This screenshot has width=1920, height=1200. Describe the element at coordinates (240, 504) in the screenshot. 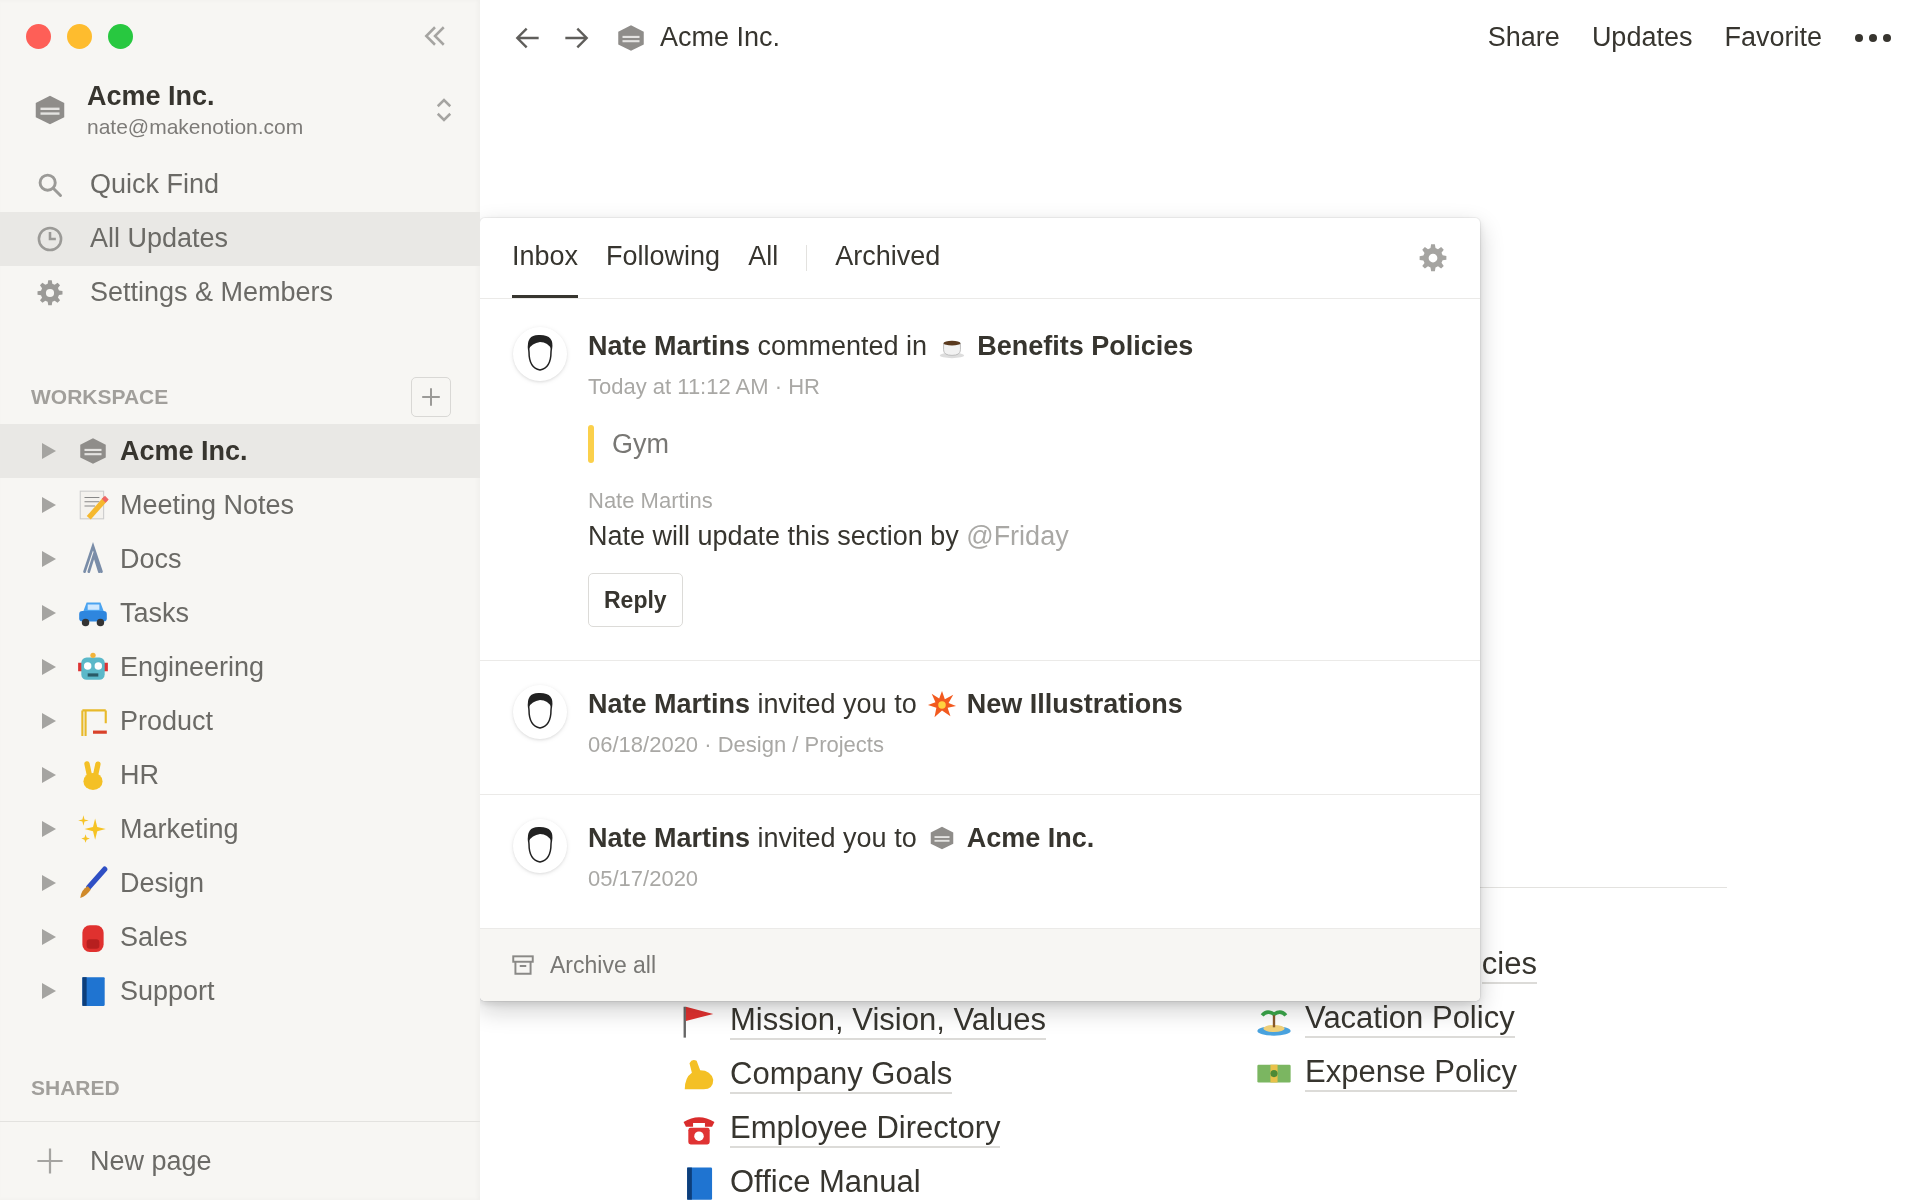

I see `page-tree-item: Meeting Notes` at that location.